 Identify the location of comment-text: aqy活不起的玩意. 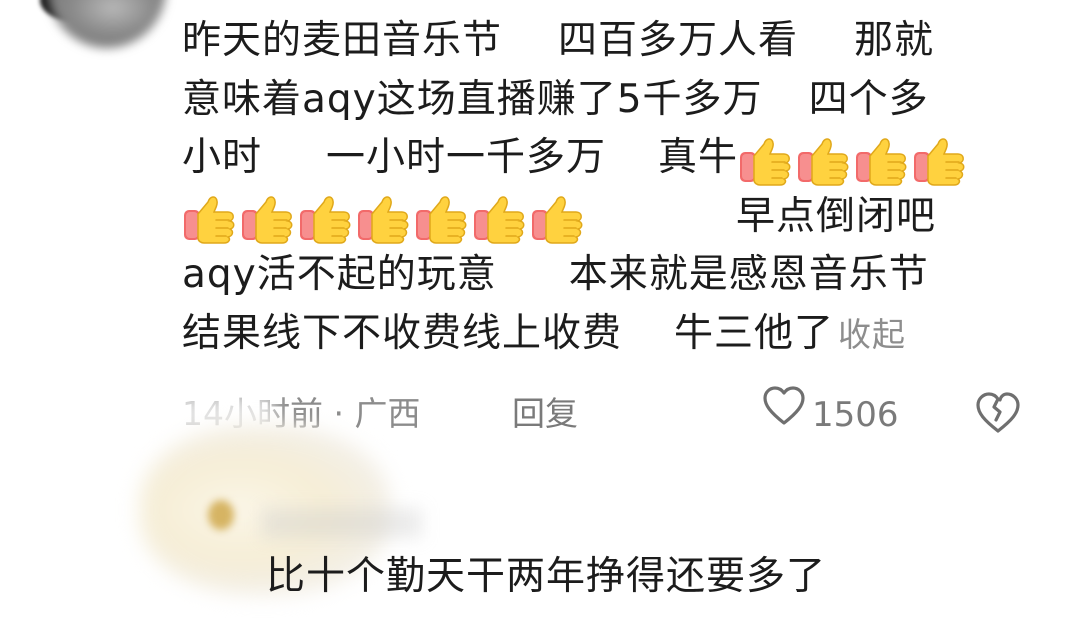
(339, 274).